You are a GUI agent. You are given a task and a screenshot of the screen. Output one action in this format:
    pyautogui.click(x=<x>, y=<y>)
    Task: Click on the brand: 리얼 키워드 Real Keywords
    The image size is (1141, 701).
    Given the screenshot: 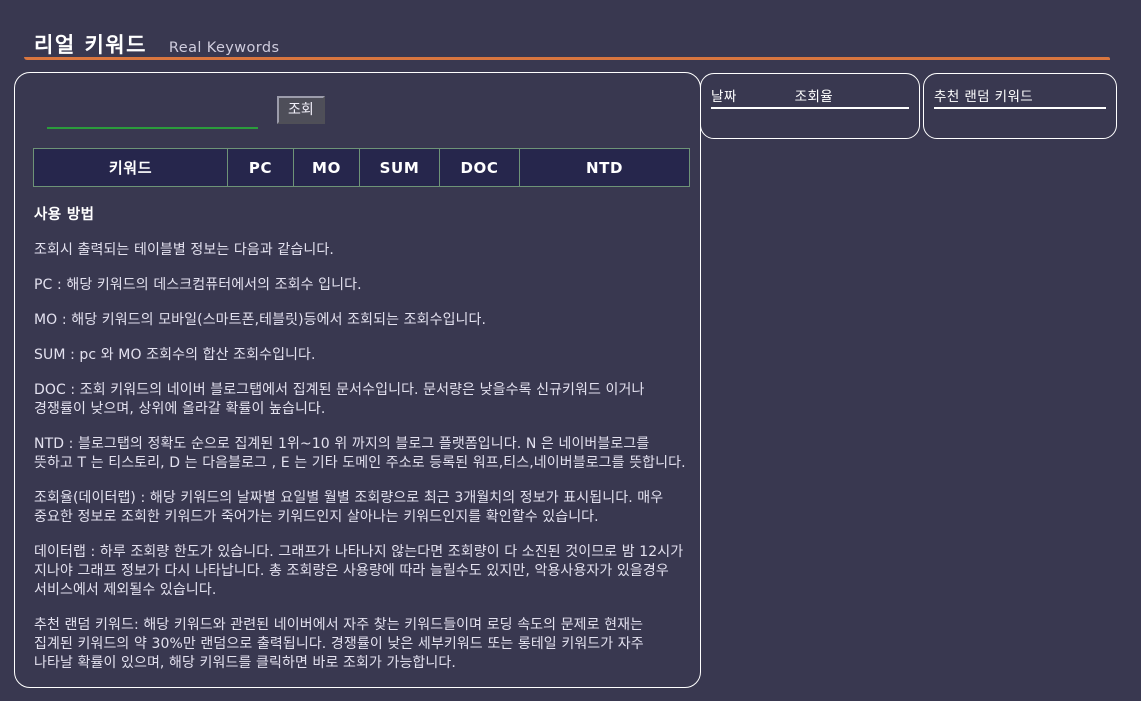 What is the action you would take?
    pyautogui.click(x=156, y=44)
    